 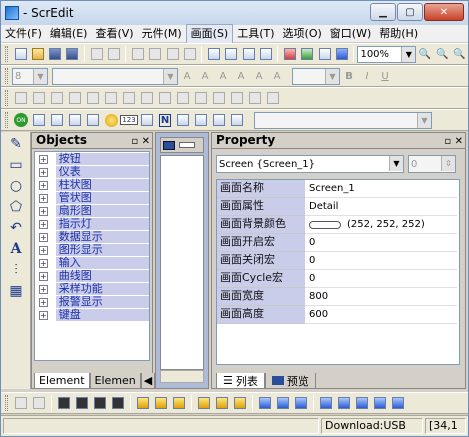 What do you see at coordinates (183, 120) in the screenshot?
I see `trend-tool` at bounding box center [183, 120].